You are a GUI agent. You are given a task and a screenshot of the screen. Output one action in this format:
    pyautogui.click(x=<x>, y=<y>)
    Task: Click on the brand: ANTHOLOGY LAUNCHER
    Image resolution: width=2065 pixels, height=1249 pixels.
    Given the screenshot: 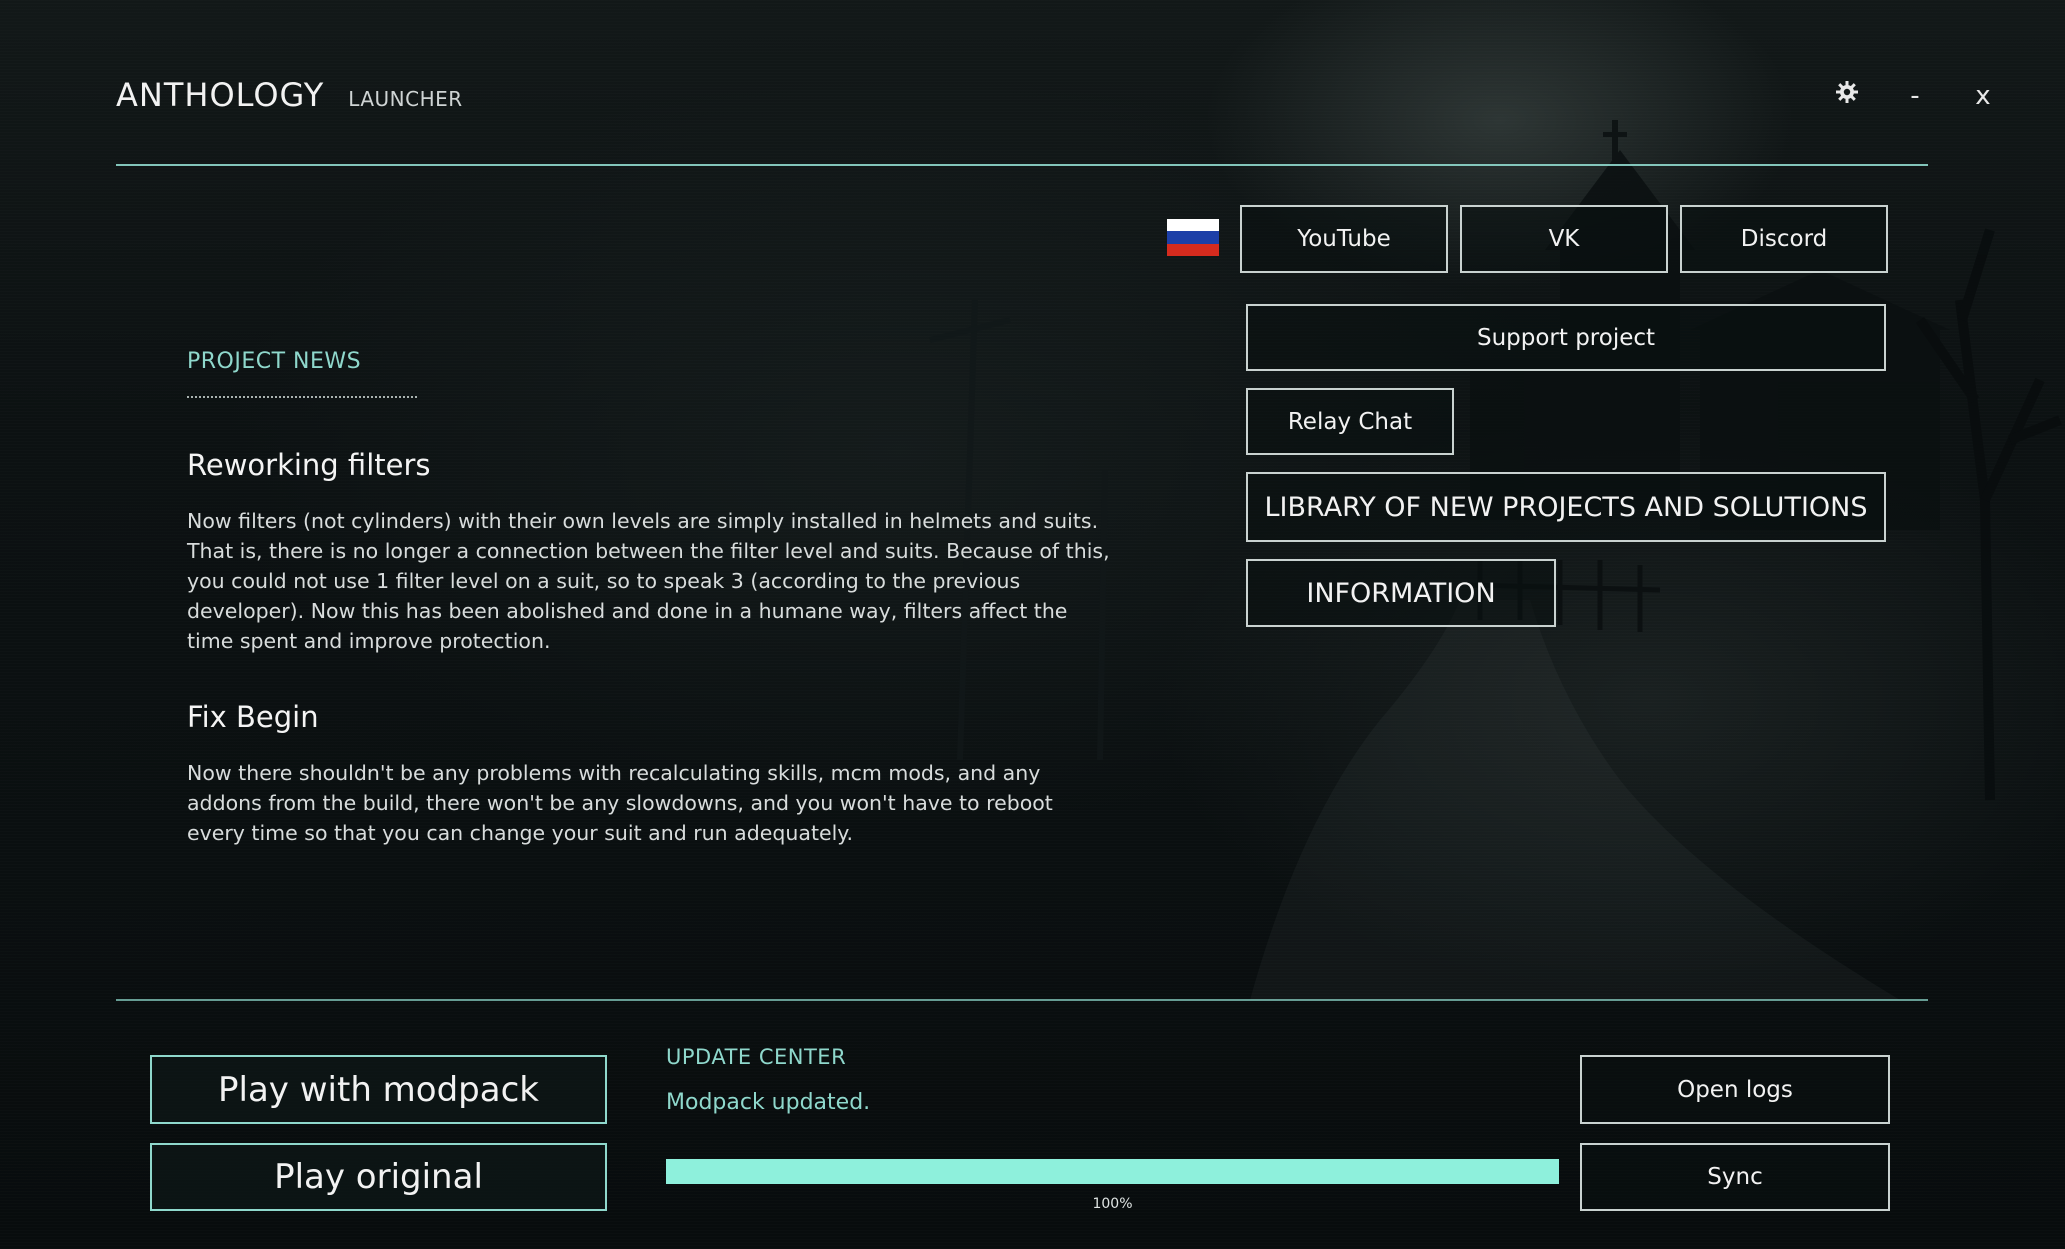 What is the action you would take?
    pyautogui.click(x=289, y=95)
    